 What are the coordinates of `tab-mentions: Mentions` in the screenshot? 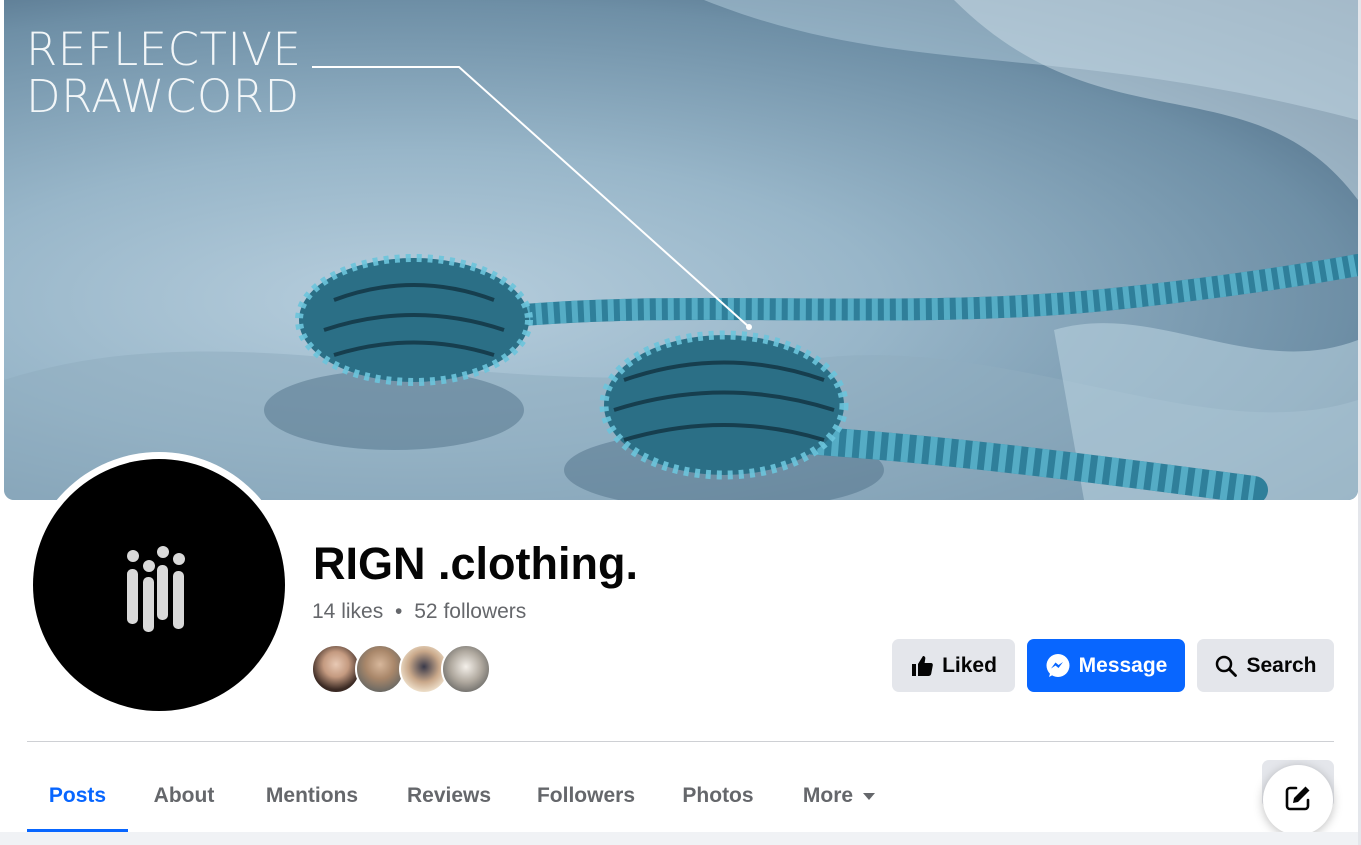 It's located at (312, 796).